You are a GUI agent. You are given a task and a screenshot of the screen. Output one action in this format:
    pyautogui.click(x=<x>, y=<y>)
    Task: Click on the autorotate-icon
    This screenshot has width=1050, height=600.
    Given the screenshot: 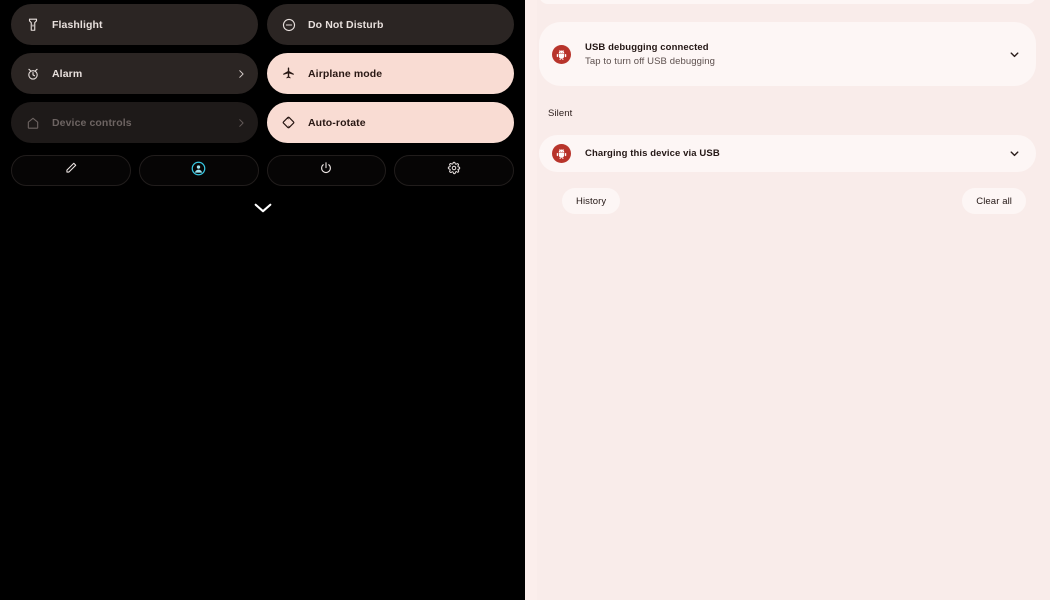 What is the action you would take?
    pyautogui.click(x=288, y=122)
    